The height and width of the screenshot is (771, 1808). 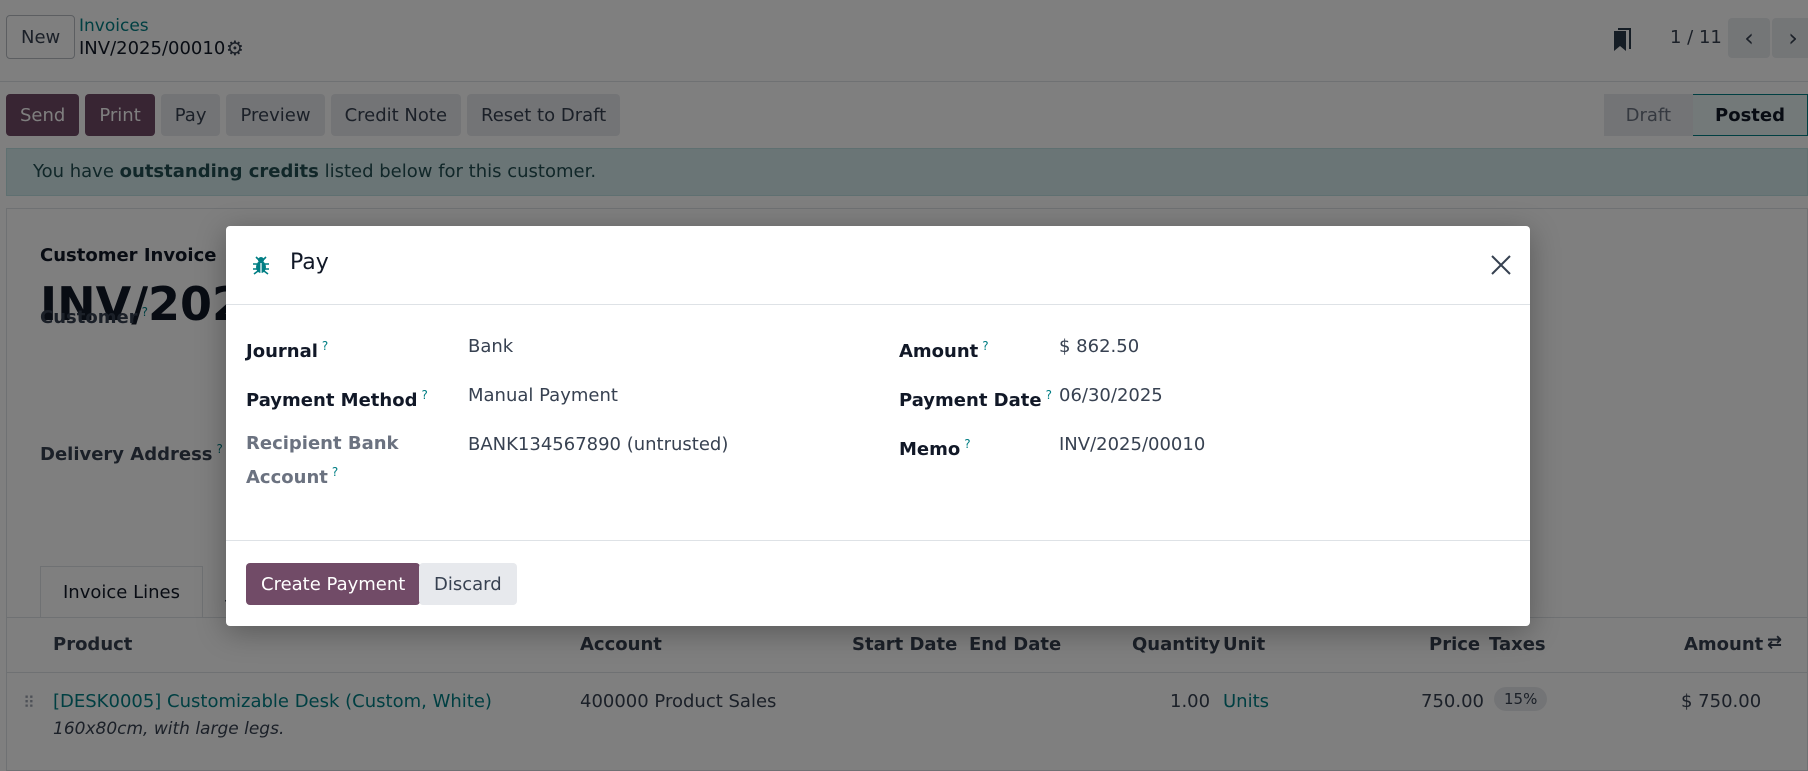 I want to click on payment-method-field: Manual Payment, so click(x=543, y=396).